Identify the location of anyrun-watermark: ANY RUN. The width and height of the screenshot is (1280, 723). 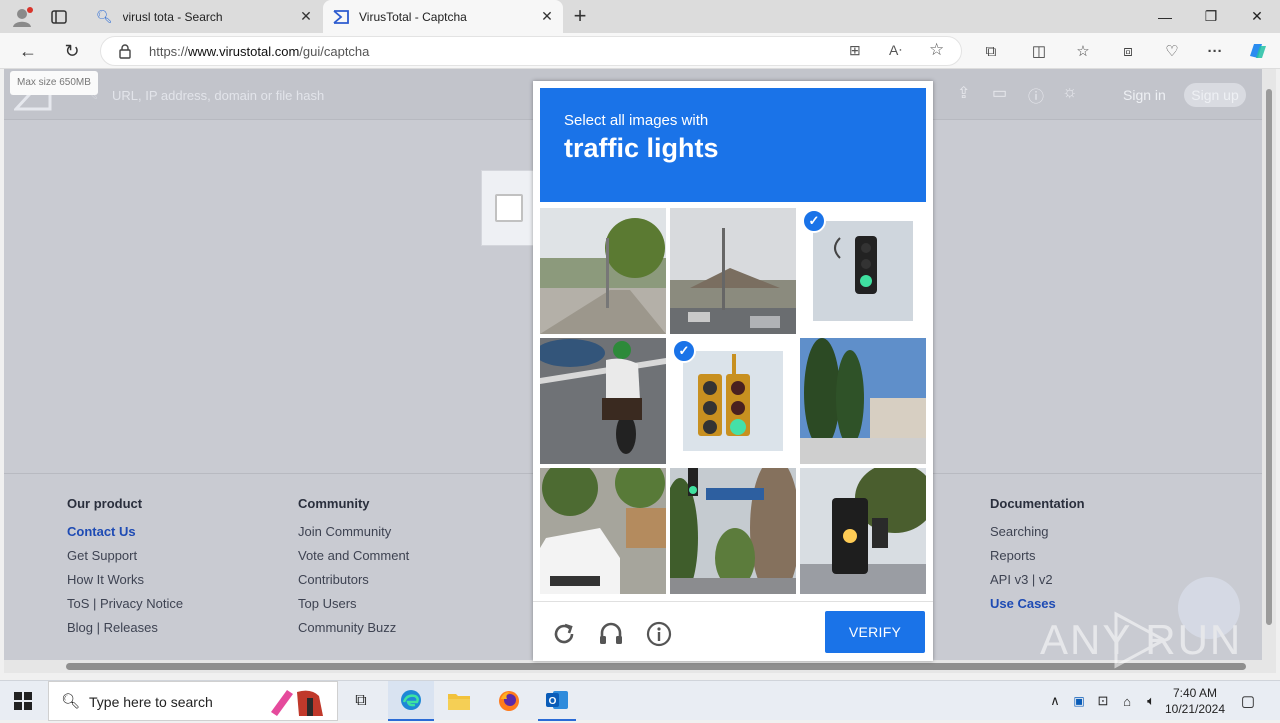
(1141, 623).